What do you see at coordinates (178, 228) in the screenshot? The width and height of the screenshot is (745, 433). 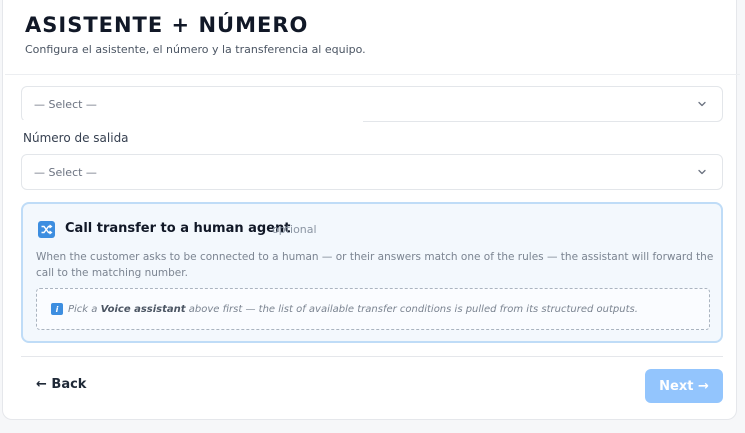 I see `transfer-title: Call transfer to a human agent` at bounding box center [178, 228].